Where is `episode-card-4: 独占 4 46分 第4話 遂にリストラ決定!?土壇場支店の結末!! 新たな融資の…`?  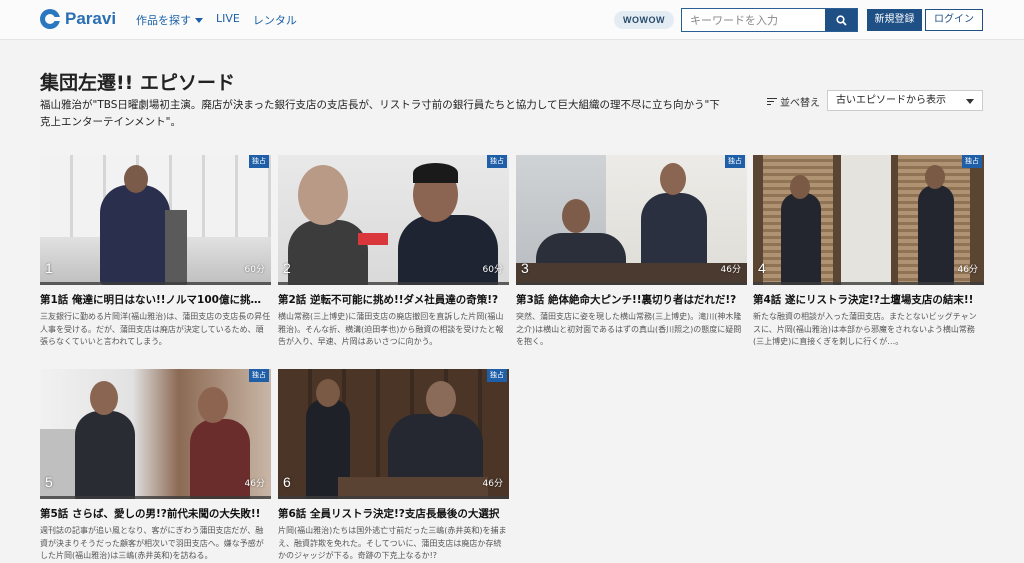 episode-card-4: 独占 4 46分 第4話 遂にリストラ決定!?土壇場支店の結末!! 新たな融資の… is located at coordinates (868, 252).